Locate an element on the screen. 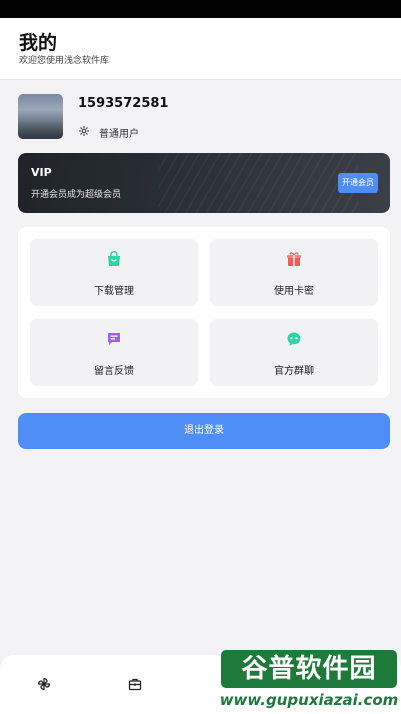 The height and width of the screenshot is (714, 401). menu-use-card-key: 使用卡密 is located at coordinates (294, 272).